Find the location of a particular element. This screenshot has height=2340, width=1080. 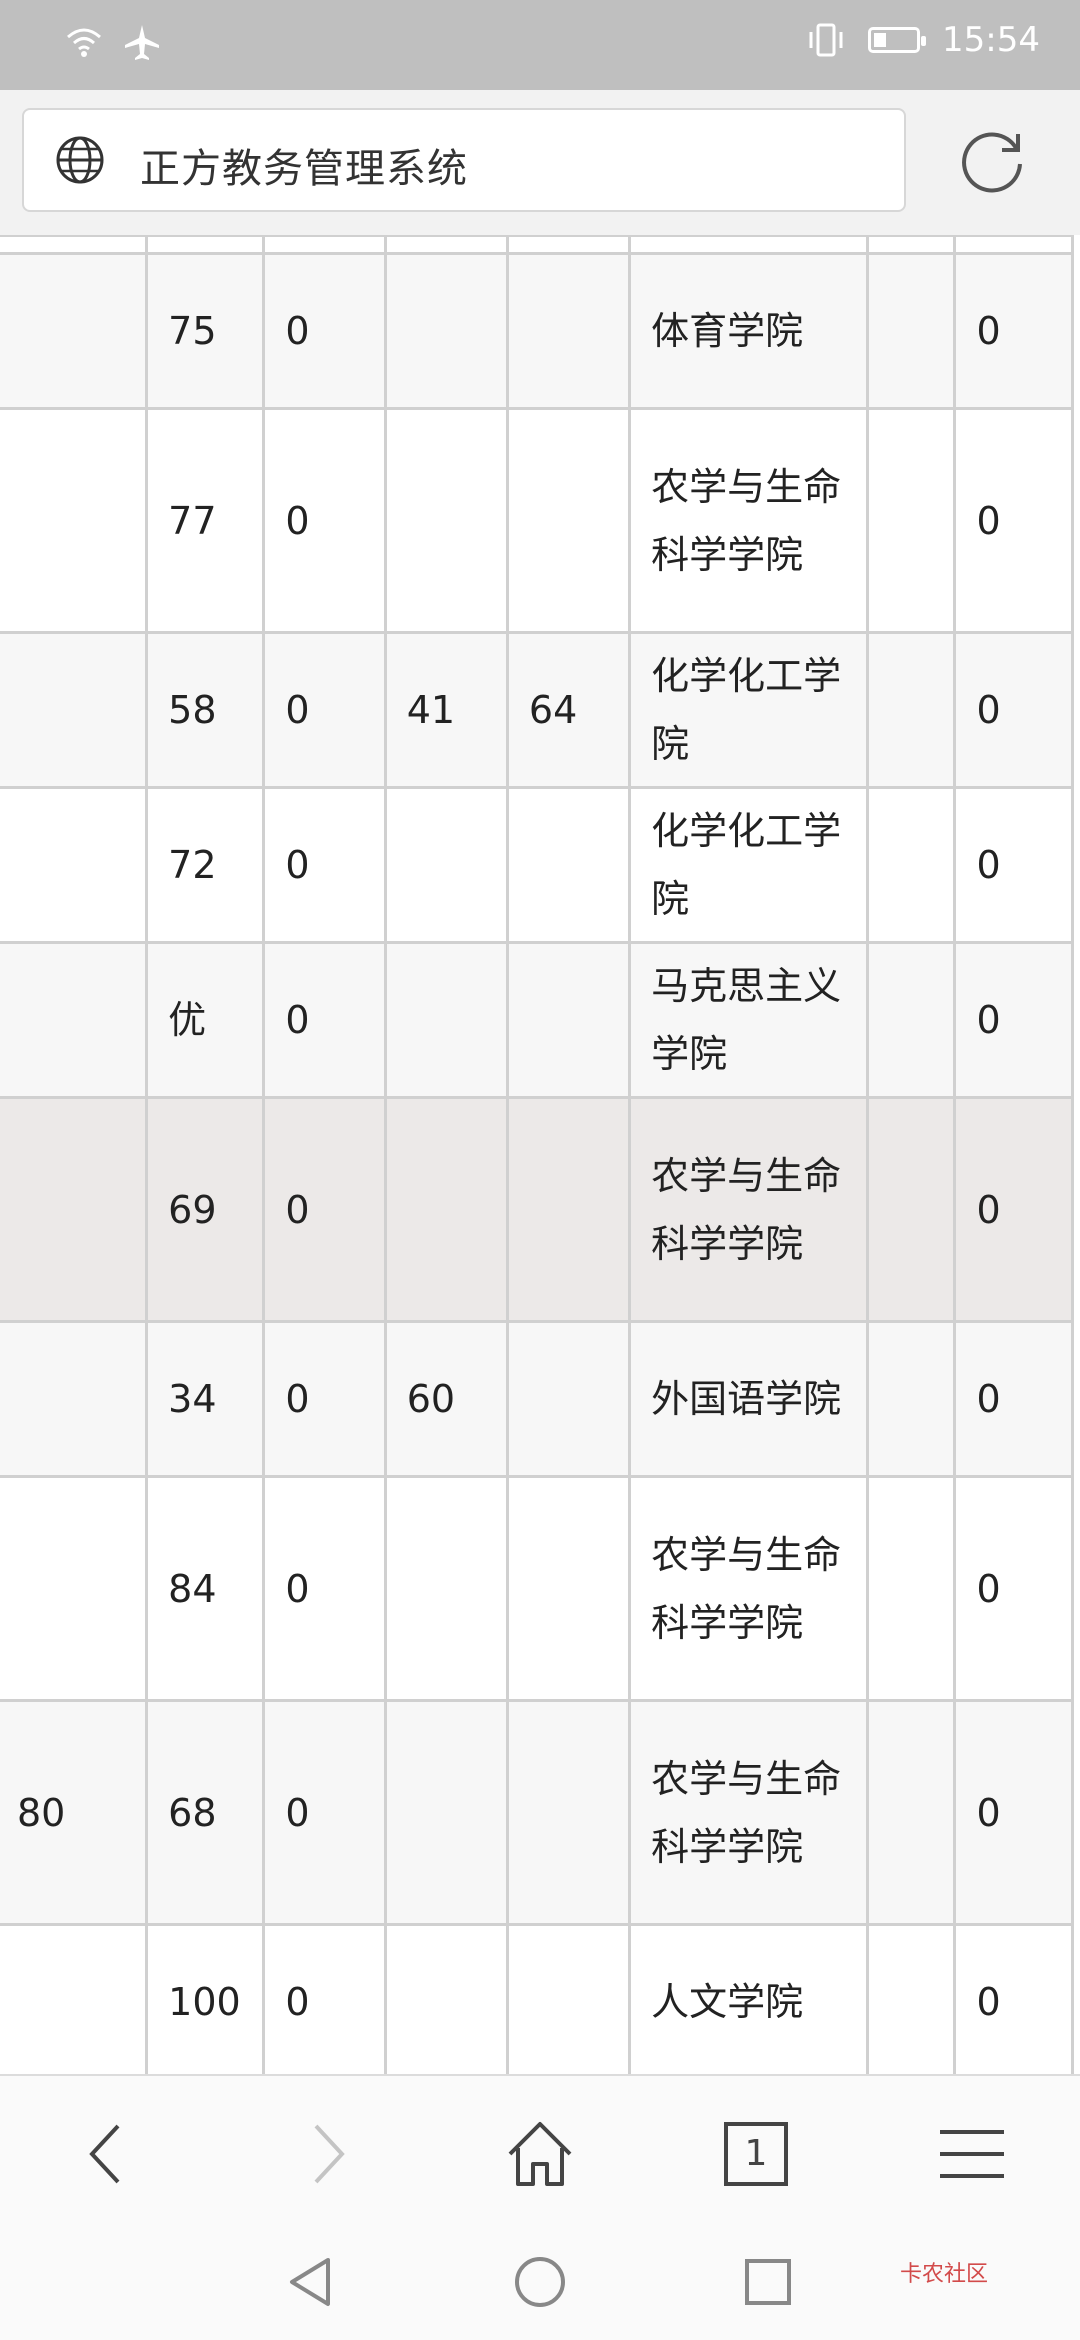

status-time: 15:54 is located at coordinates (991, 40).